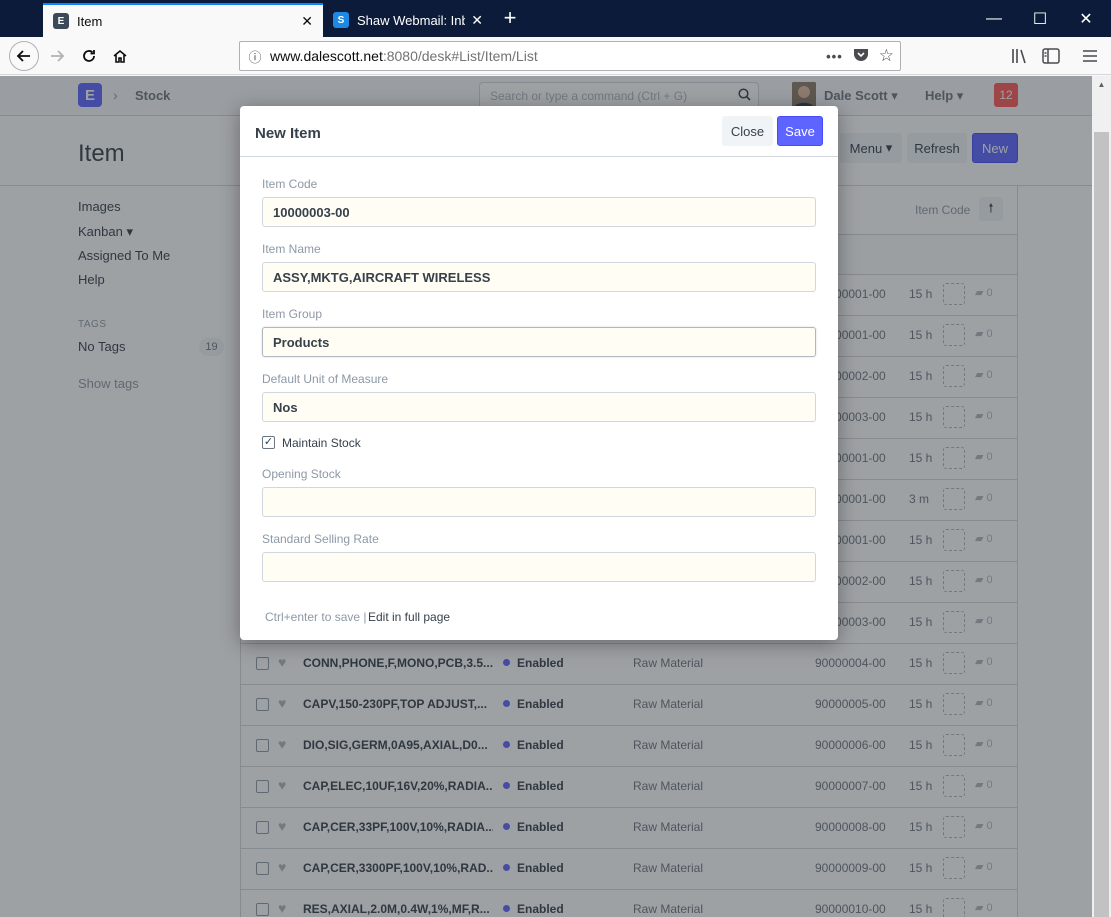  I want to click on item-code-field, so click(539, 212).